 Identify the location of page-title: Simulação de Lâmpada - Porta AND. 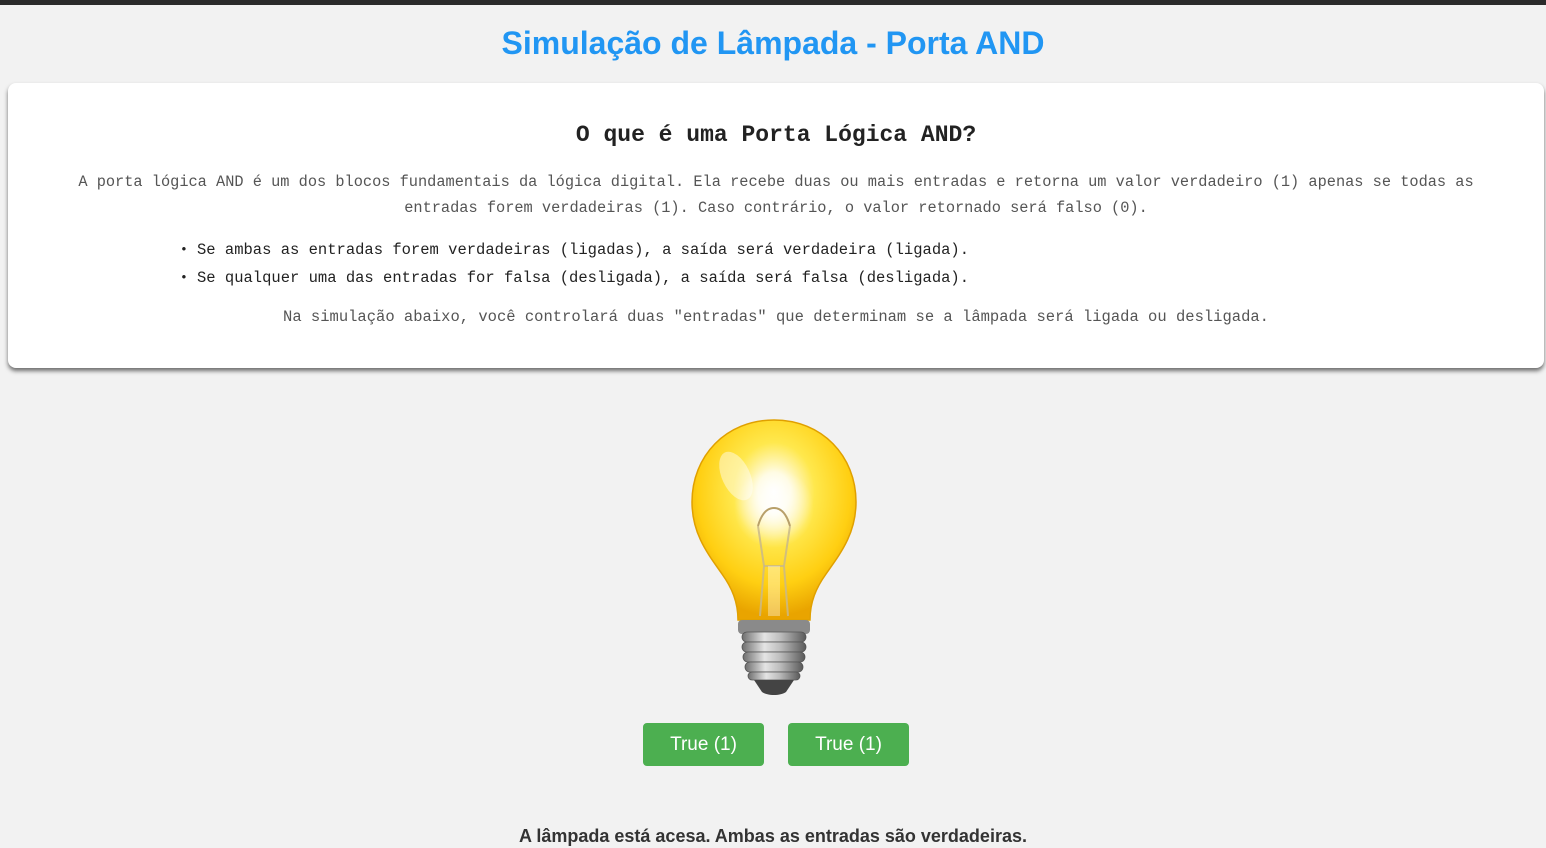
(773, 43).